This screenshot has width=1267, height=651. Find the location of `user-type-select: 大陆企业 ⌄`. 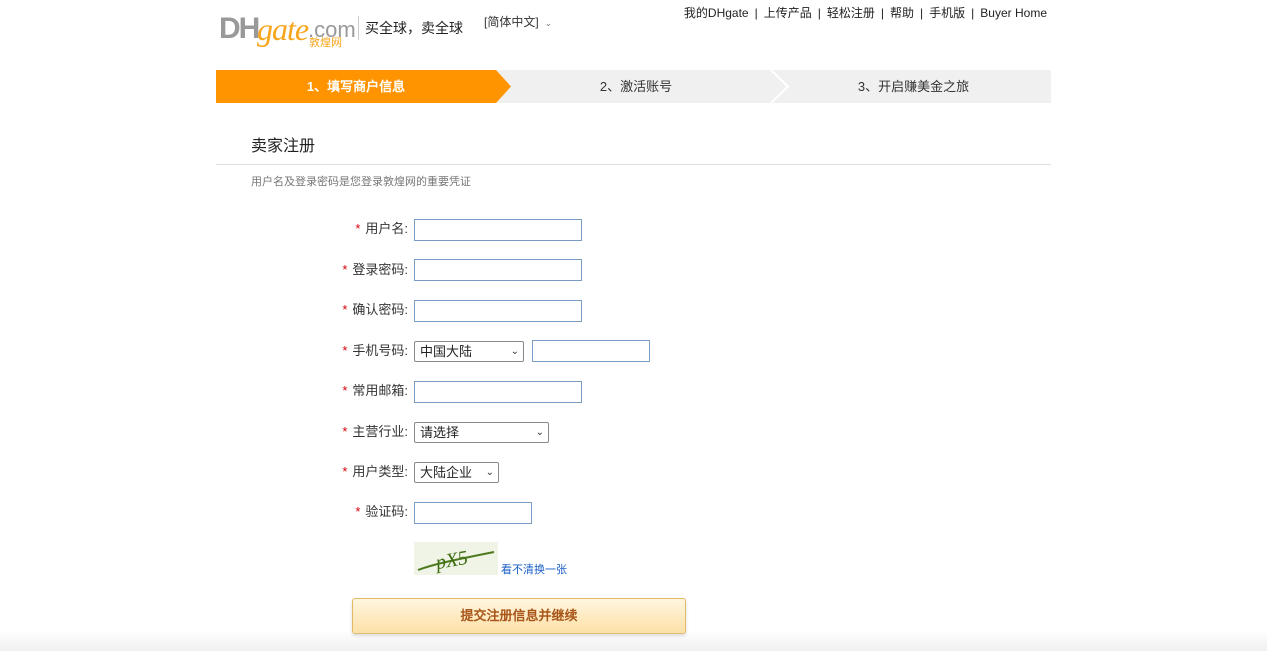

user-type-select: 大陆企业 ⌄ is located at coordinates (456, 472).